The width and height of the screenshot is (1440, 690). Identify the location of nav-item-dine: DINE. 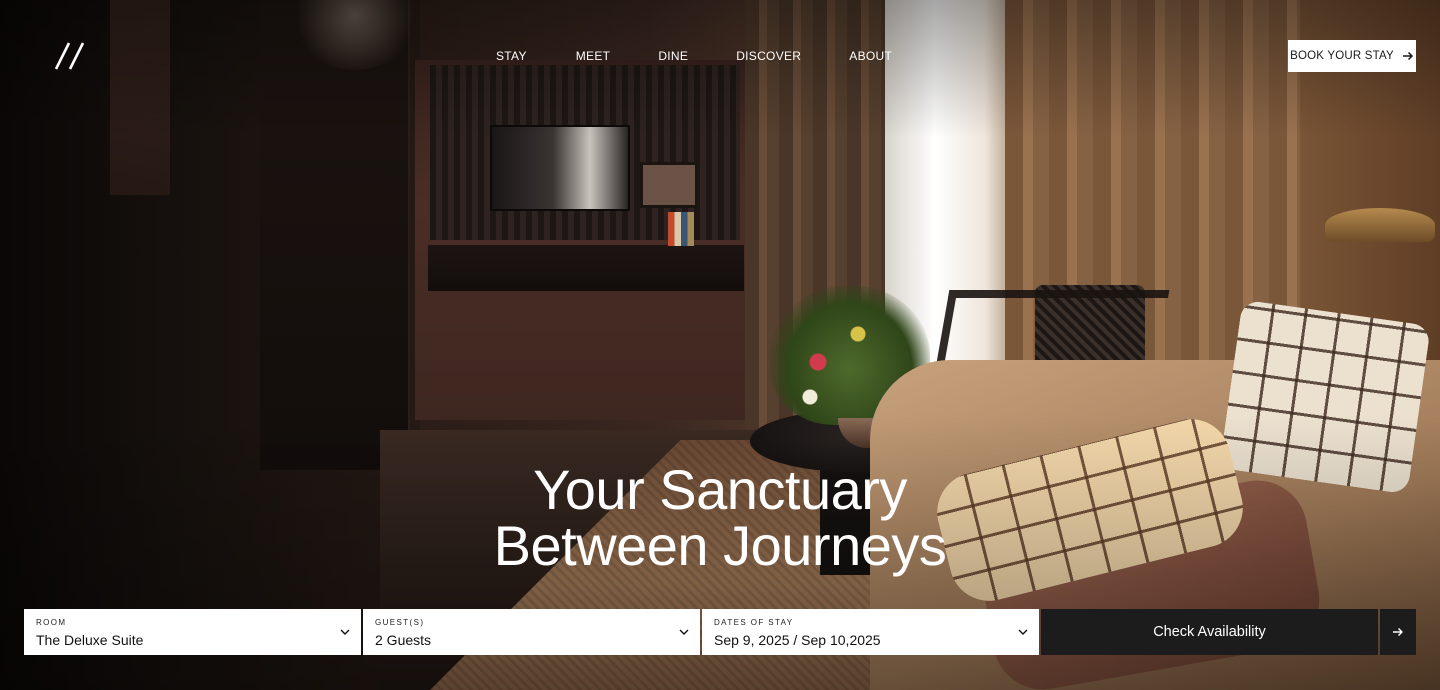
(673, 56).